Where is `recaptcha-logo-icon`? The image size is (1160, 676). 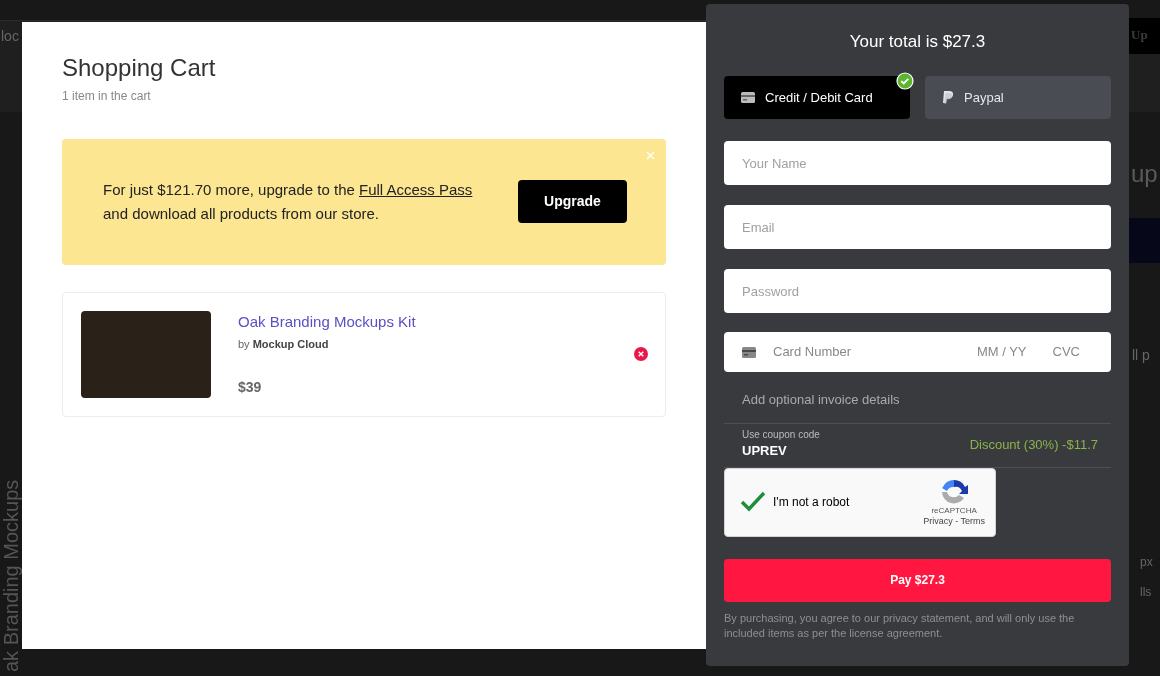
recaptcha-logo-icon is located at coordinates (954, 492).